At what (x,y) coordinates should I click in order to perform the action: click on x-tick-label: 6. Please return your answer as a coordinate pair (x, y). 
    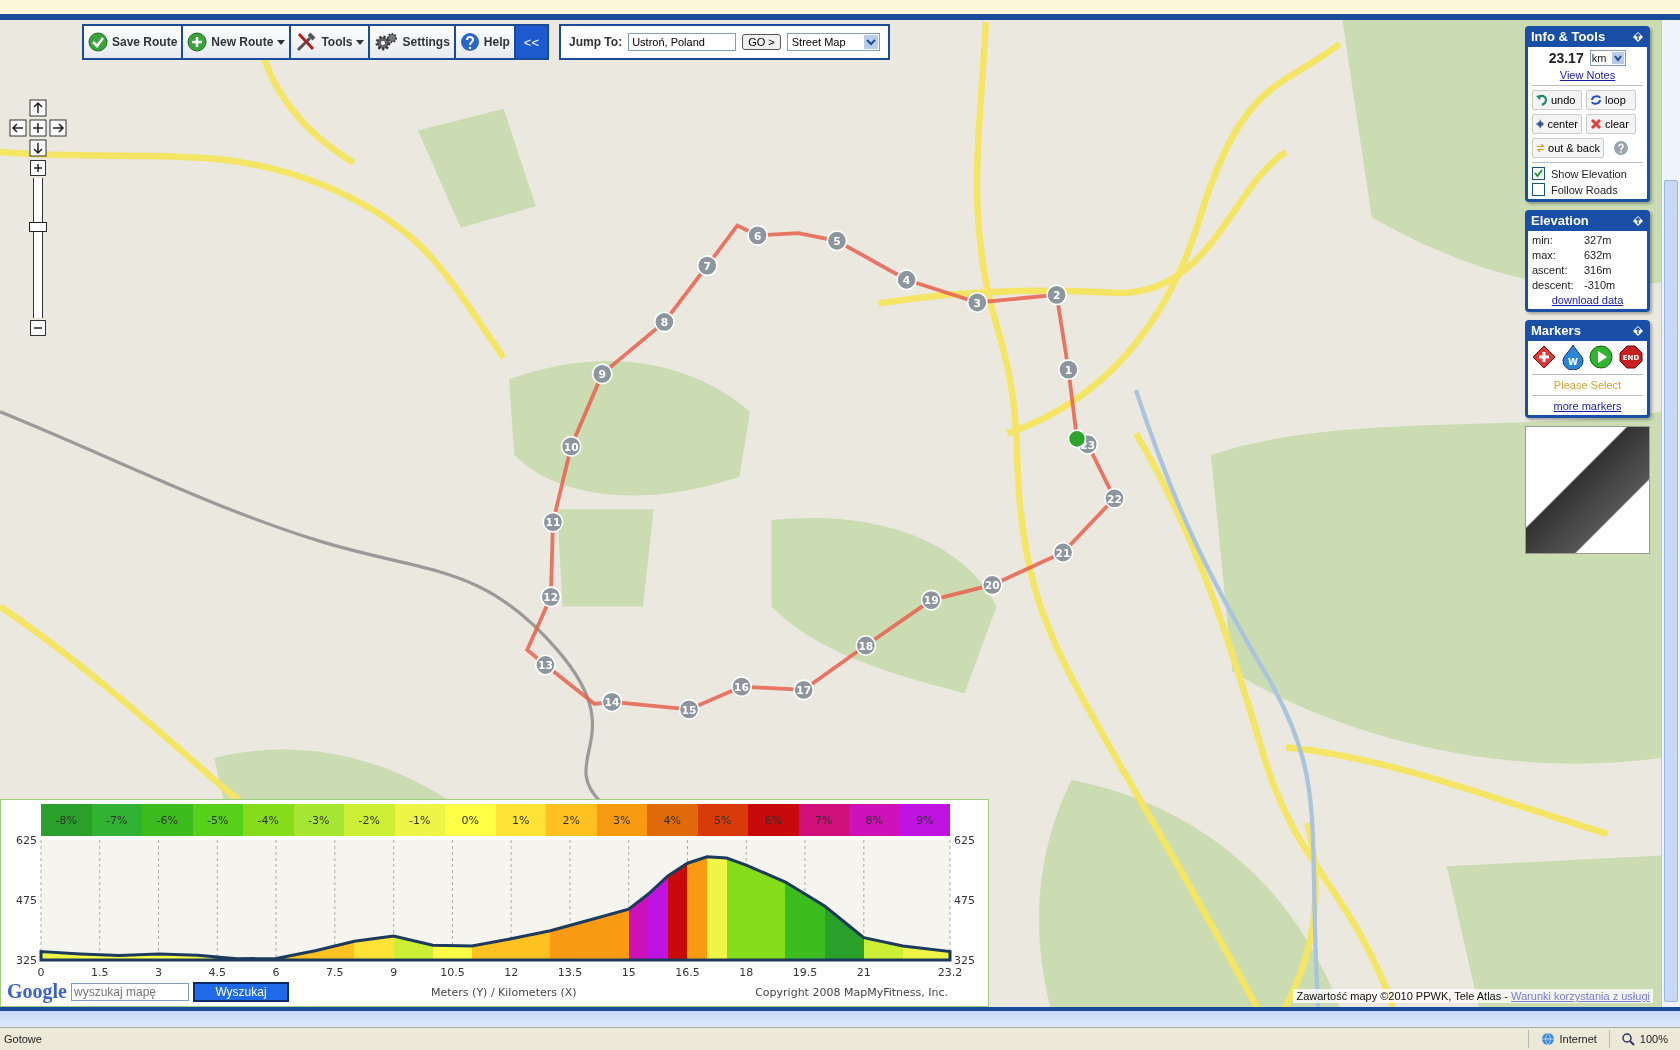
    Looking at the image, I should click on (276, 972).